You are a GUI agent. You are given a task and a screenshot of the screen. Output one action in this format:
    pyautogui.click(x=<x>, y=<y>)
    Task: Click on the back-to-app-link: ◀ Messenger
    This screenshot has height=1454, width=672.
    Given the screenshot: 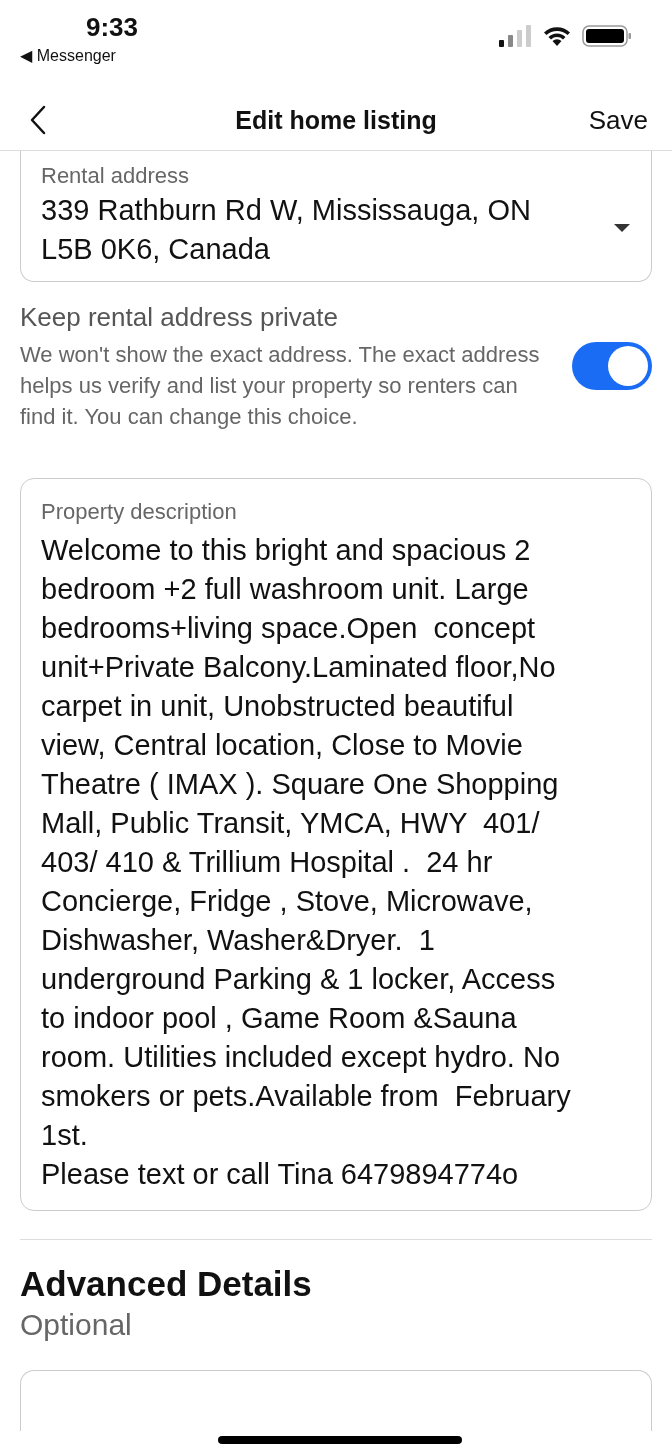 What is the action you would take?
    pyautogui.click(x=68, y=55)
    